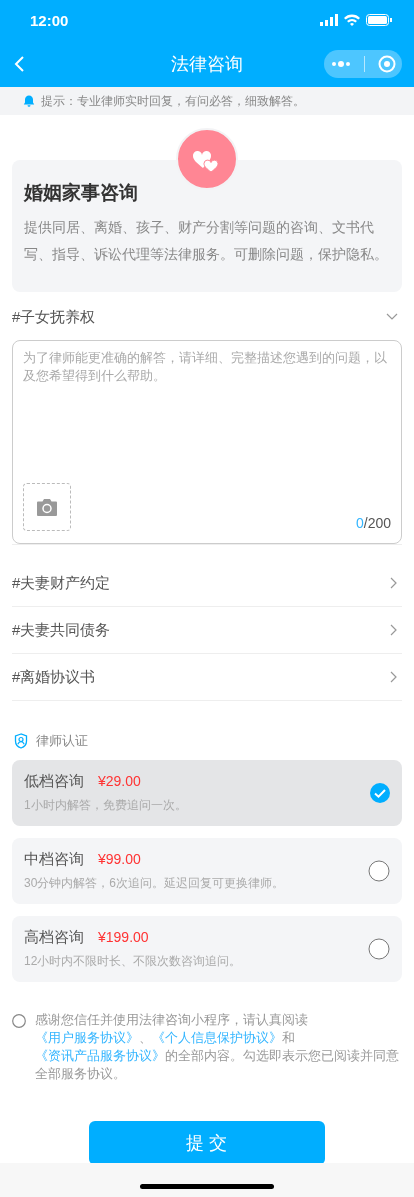 This screenshot has width=414, height=1197. What do you see at coordinates (373, 523) in the screenshot?
I see `character-counter: 0/200` at bounding box center [373, 523].